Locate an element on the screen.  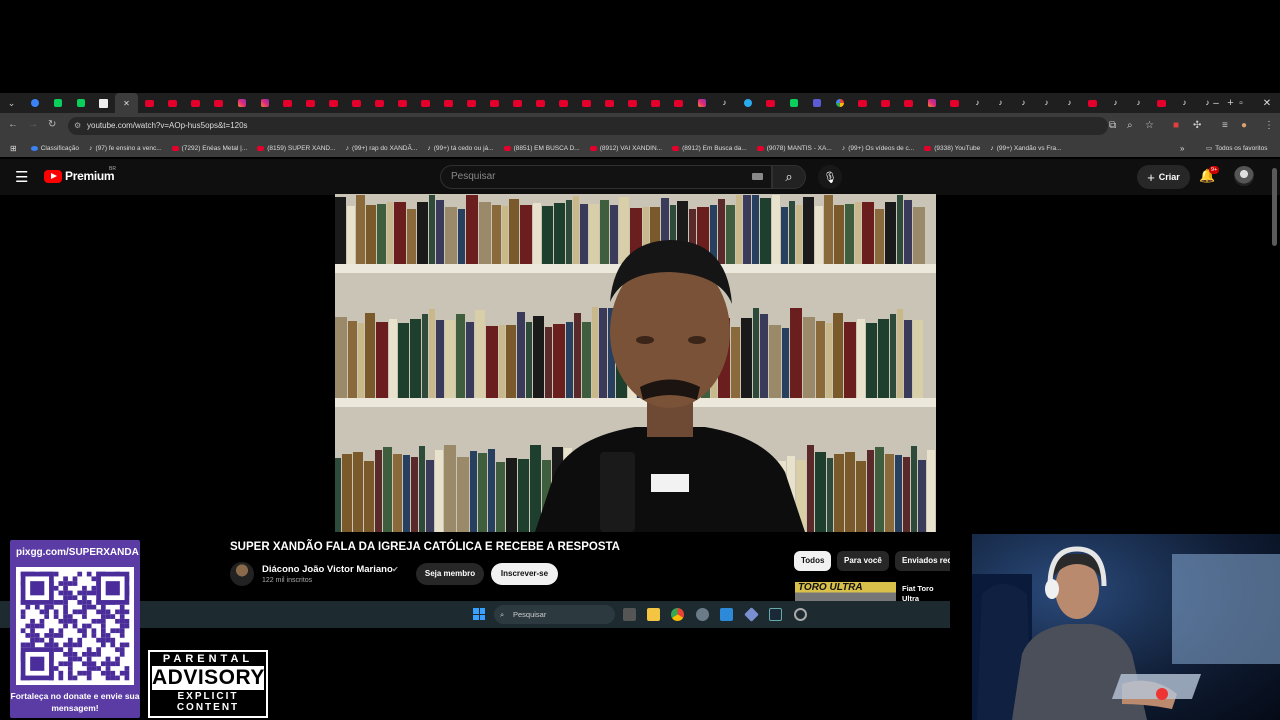
settings-icon is located at coordinates (702, 614).